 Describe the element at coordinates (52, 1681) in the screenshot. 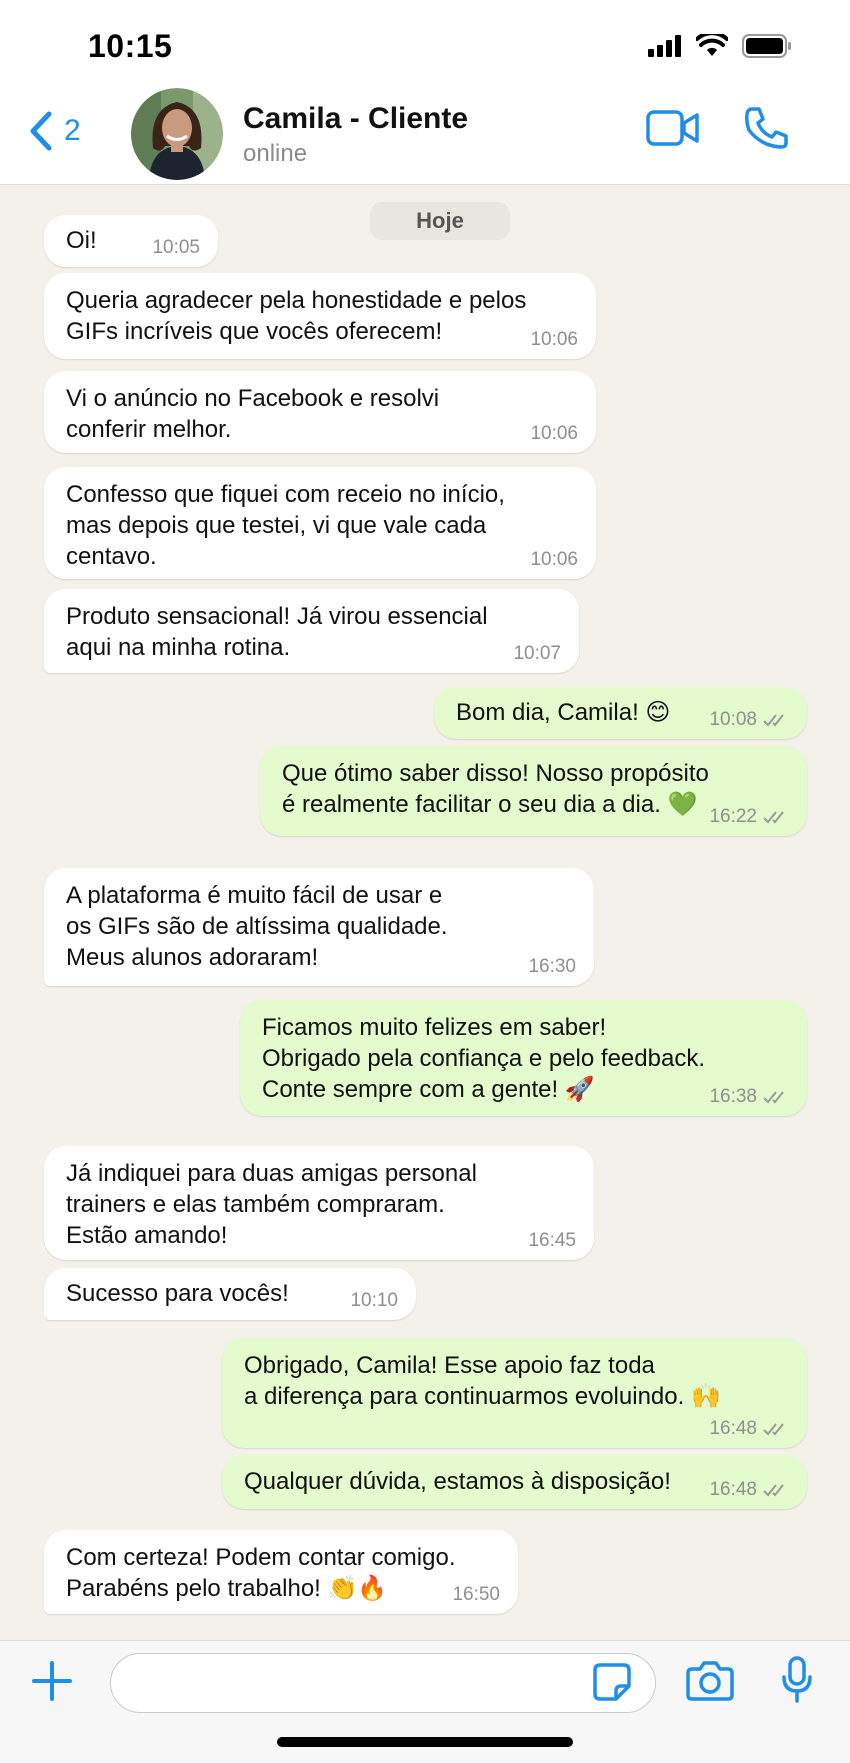

I see `plus-icon` at that location.